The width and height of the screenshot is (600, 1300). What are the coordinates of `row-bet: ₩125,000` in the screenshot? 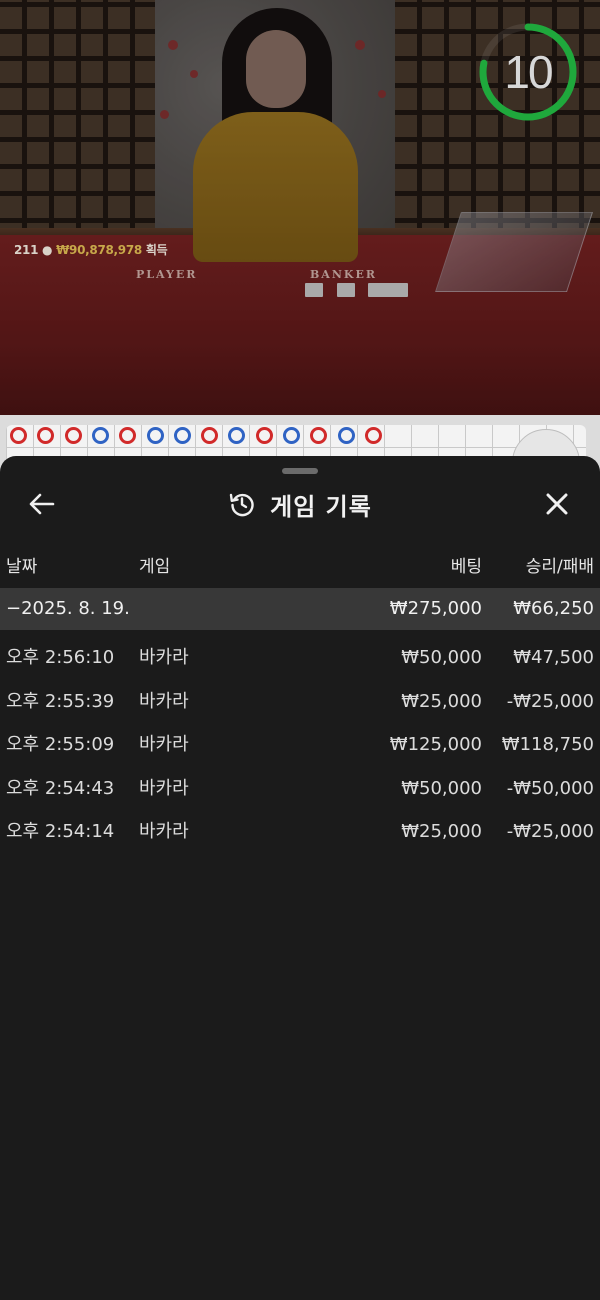 It's located at (435, 744).